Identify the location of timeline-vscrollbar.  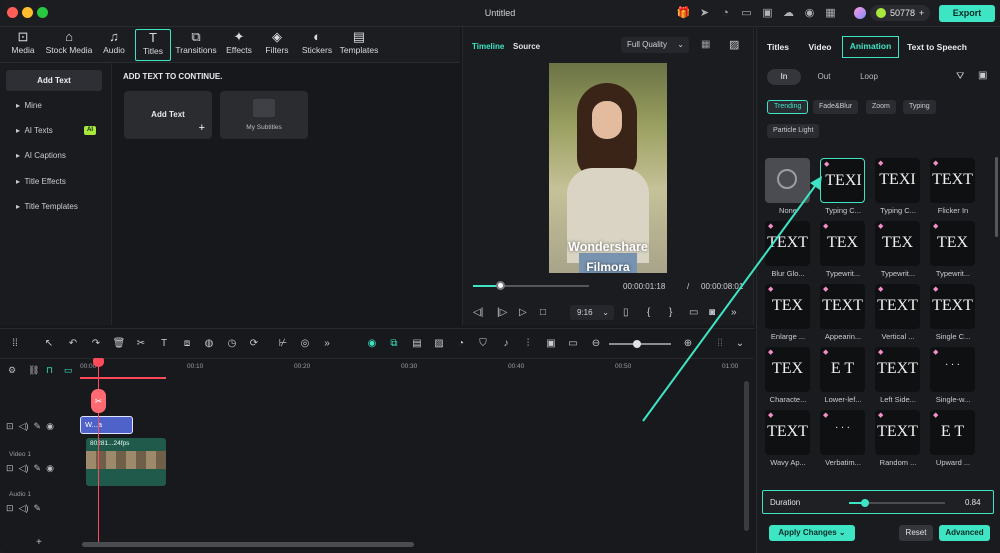
(746, 456).